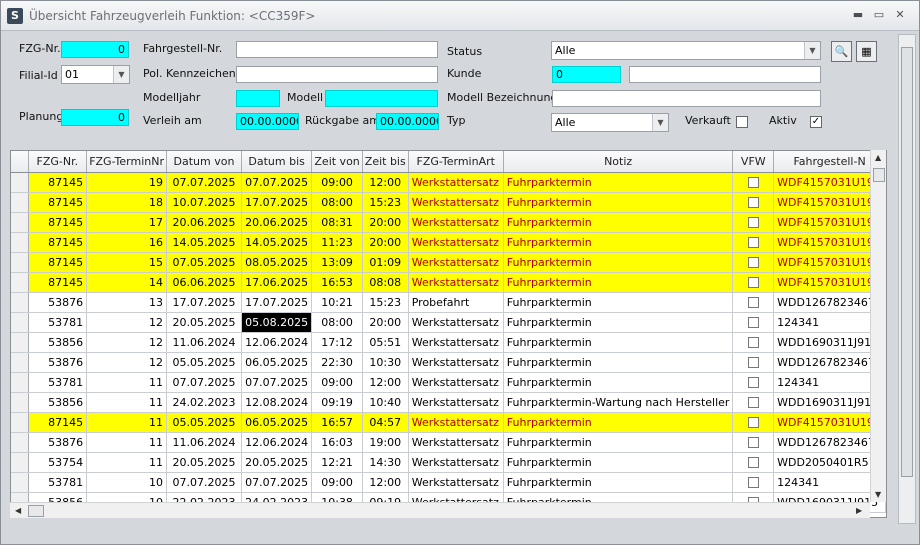 The height and width of the screenshot is (545, 920). Describe the element at coordinates (127, 282) in the screenshot. I see `table-cell-nr: 14` at that location.